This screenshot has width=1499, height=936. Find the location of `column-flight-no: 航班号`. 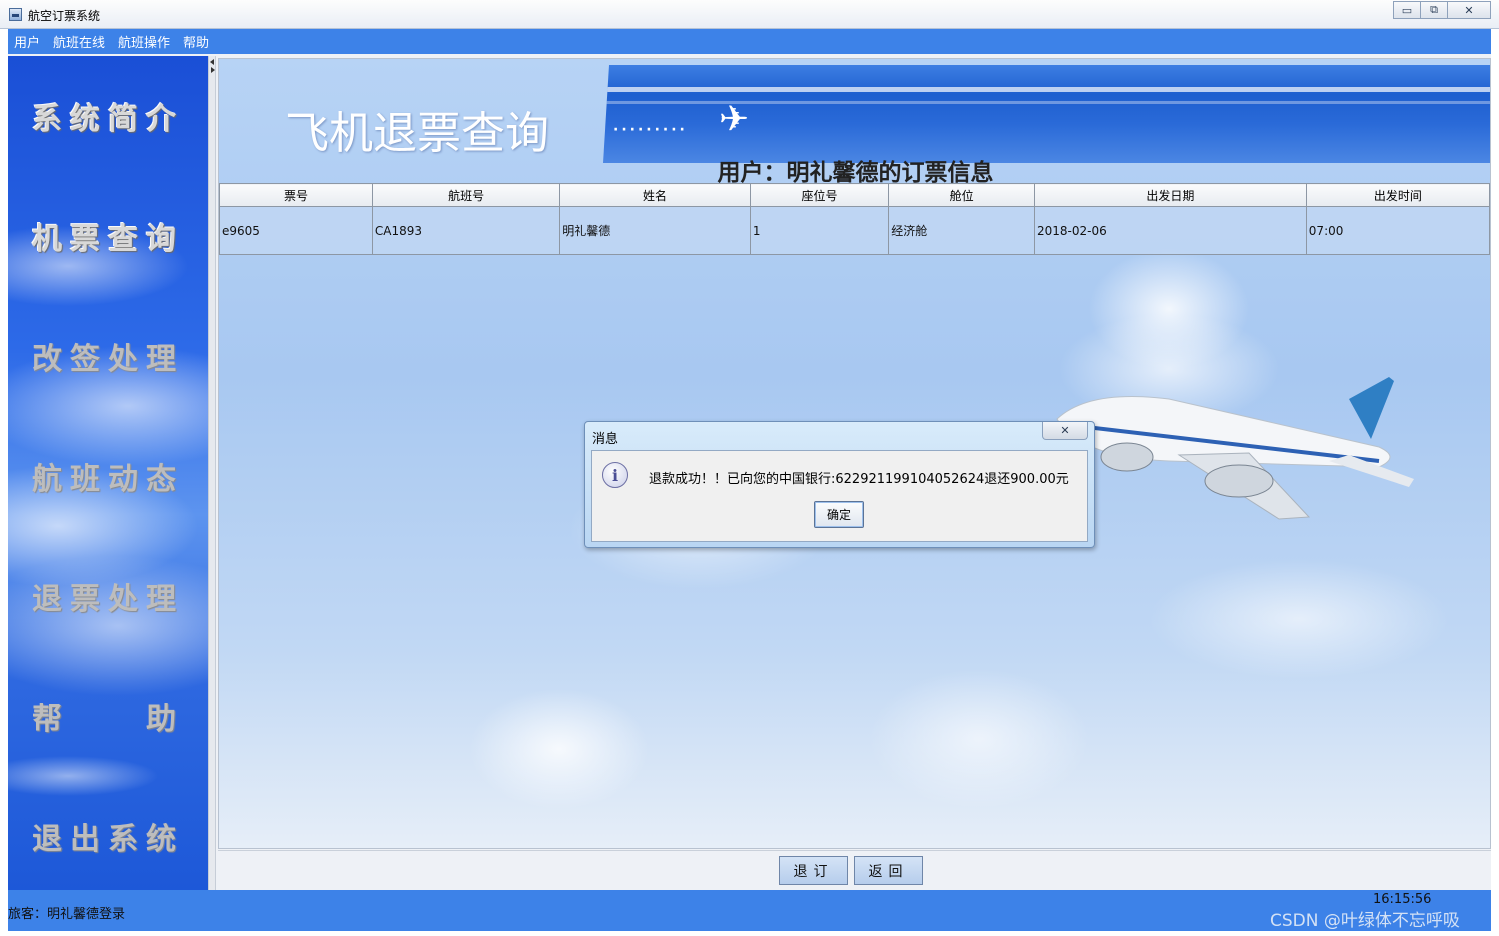

column-flight-no: 航班号 is located at coordinates (466, 195).